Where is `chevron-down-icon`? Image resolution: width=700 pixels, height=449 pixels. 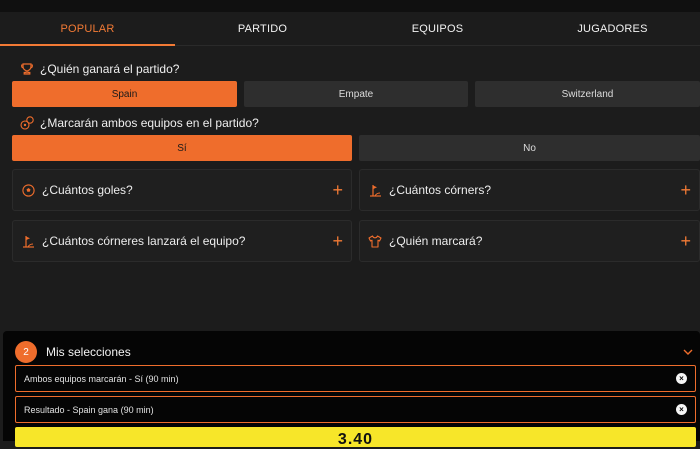
chevron-down-icon is located at coordinates (688, 352).